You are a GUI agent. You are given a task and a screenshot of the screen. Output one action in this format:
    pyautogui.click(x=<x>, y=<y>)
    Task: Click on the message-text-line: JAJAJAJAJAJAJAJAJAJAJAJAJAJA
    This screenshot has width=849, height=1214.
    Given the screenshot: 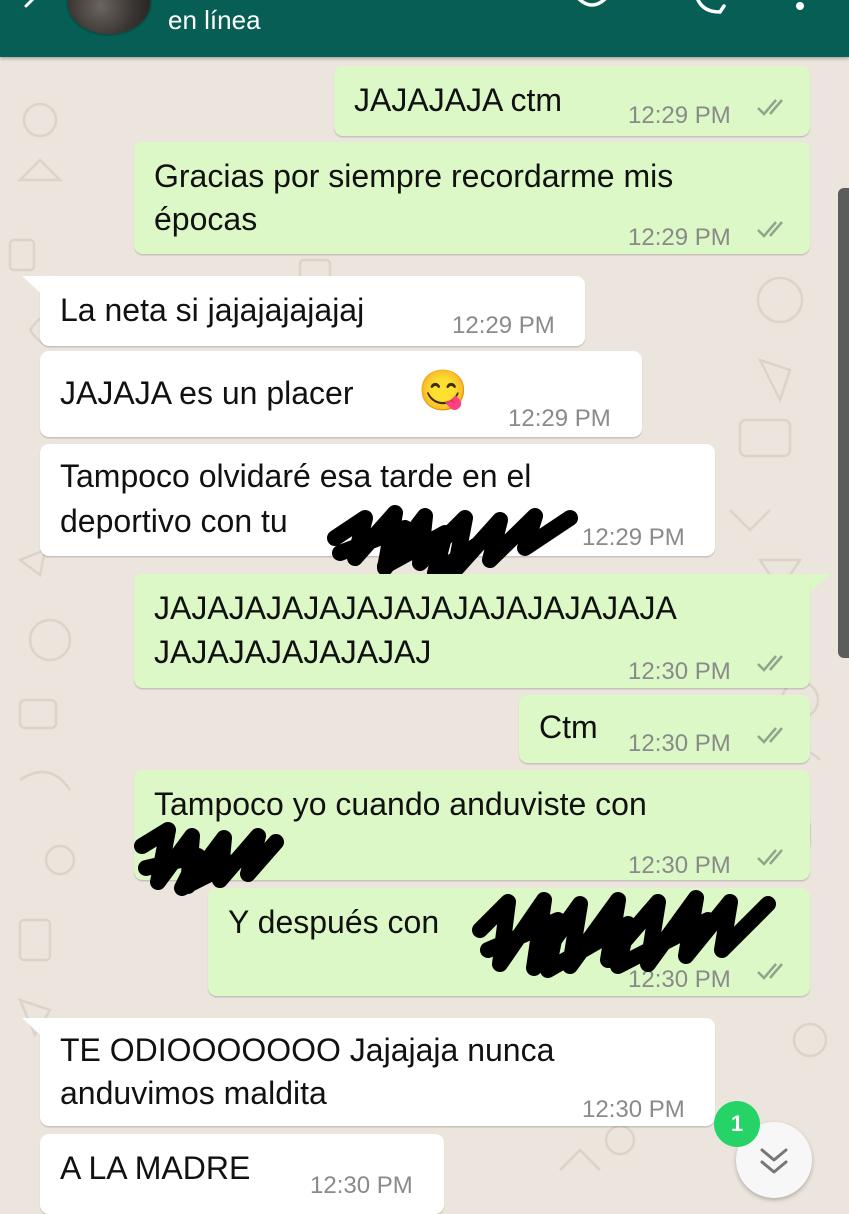 What is the action you would take?
    pyautogui.click(x=415, y=608)
    